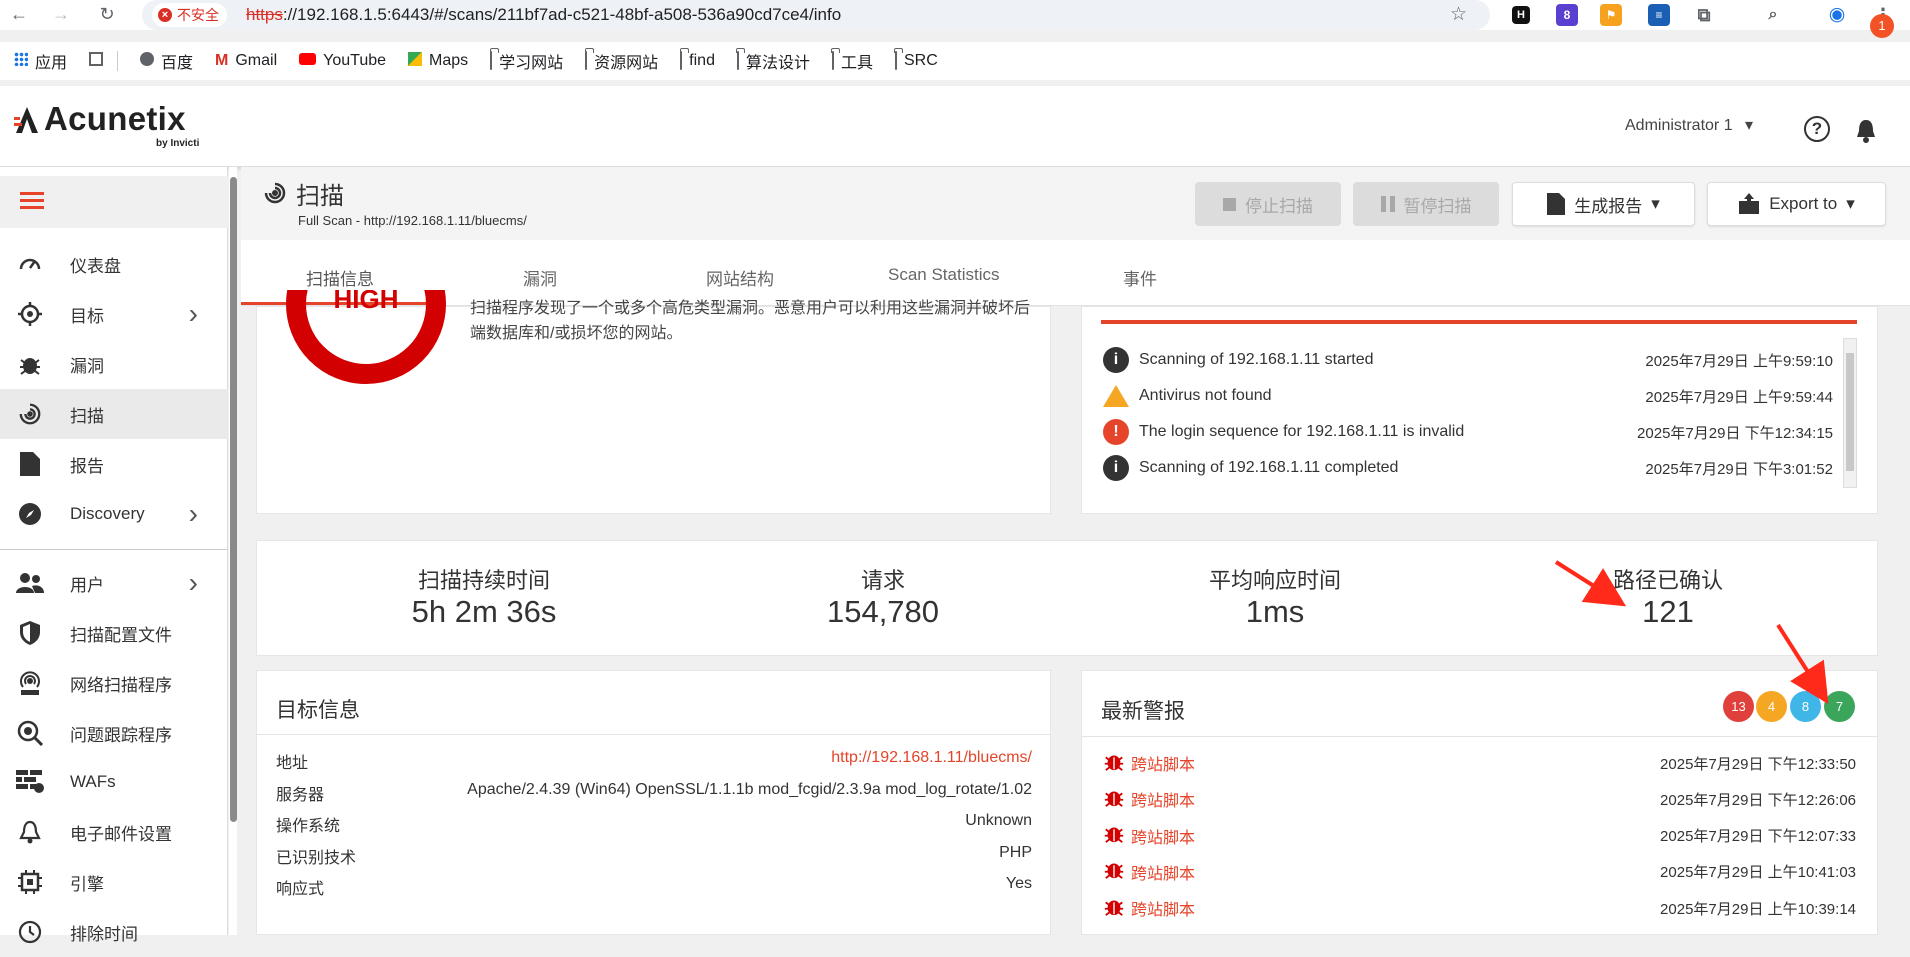 This screenshot has height=957, width=1910. What do you see at coordinates (484, 611) in the screenshot?
I see `stat-value: 5h 2m 36s` at bounding box center [484, 611].